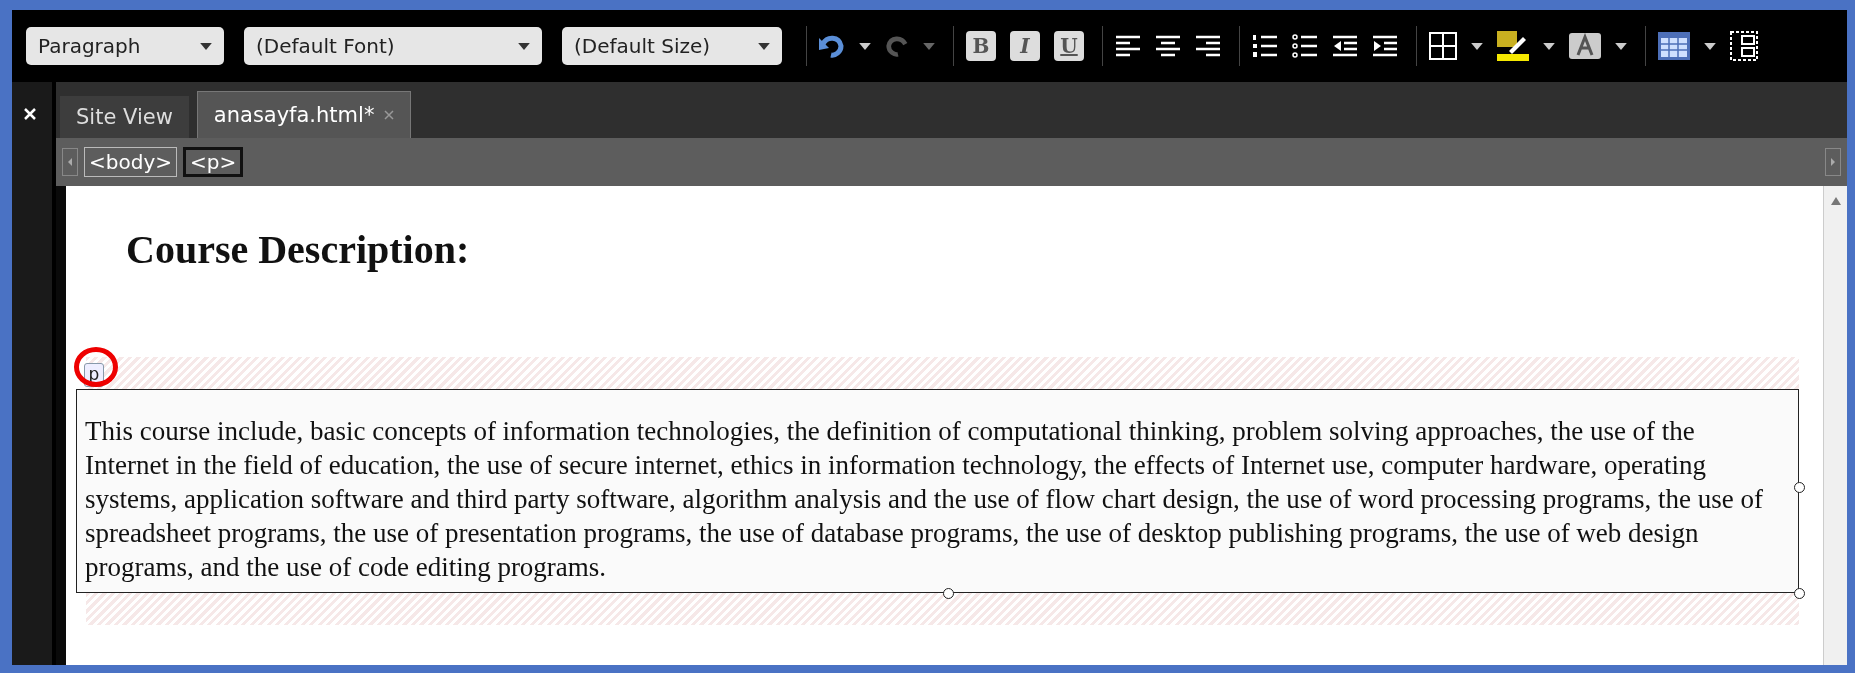 The width and height of the screenshot is (1855, 673). Describe the element at coordinates (1443, 46) in the screenshot. I see `table-grid-icon` at that location.